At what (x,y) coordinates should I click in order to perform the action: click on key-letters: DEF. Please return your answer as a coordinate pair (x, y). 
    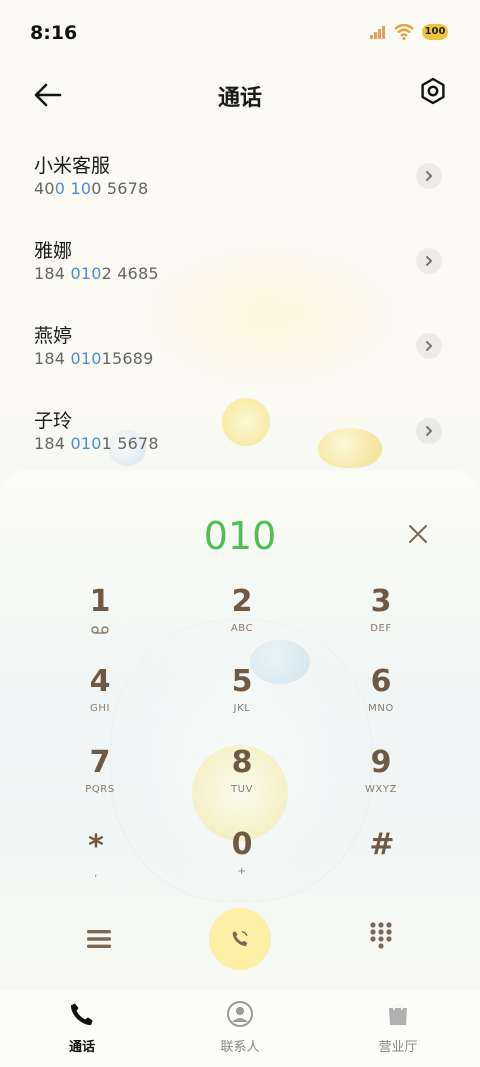
    Looking at the image, I should click on (381, 628).